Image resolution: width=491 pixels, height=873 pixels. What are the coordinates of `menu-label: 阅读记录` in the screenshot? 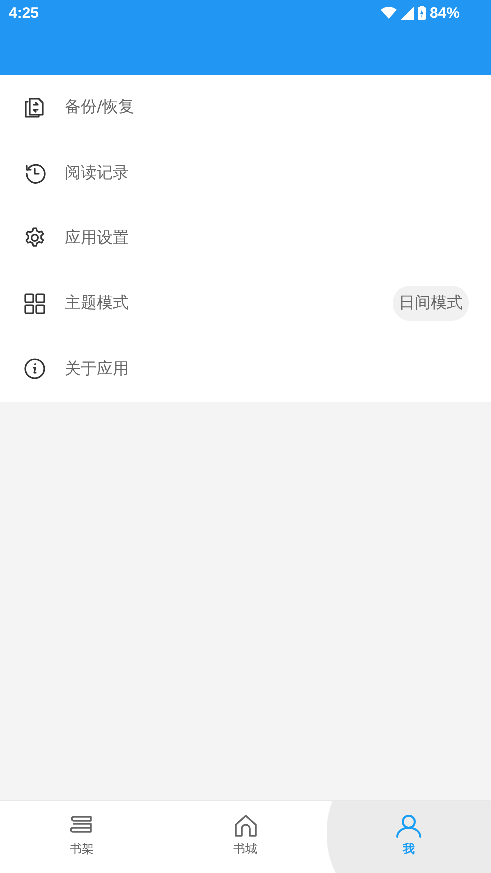 It's located at (97, 173).